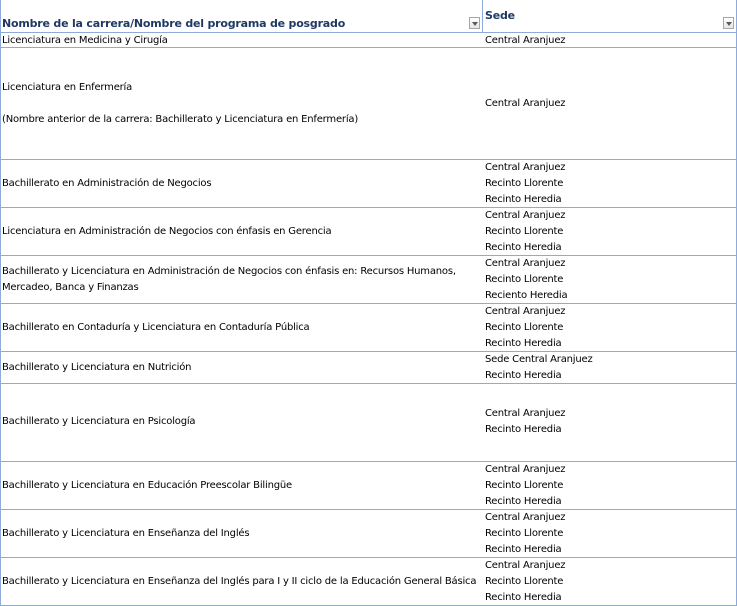  Describe the element at coordinates (67, 87) in the screenshot. I see `career-line: Licenciatura en Enfermería` at that location.